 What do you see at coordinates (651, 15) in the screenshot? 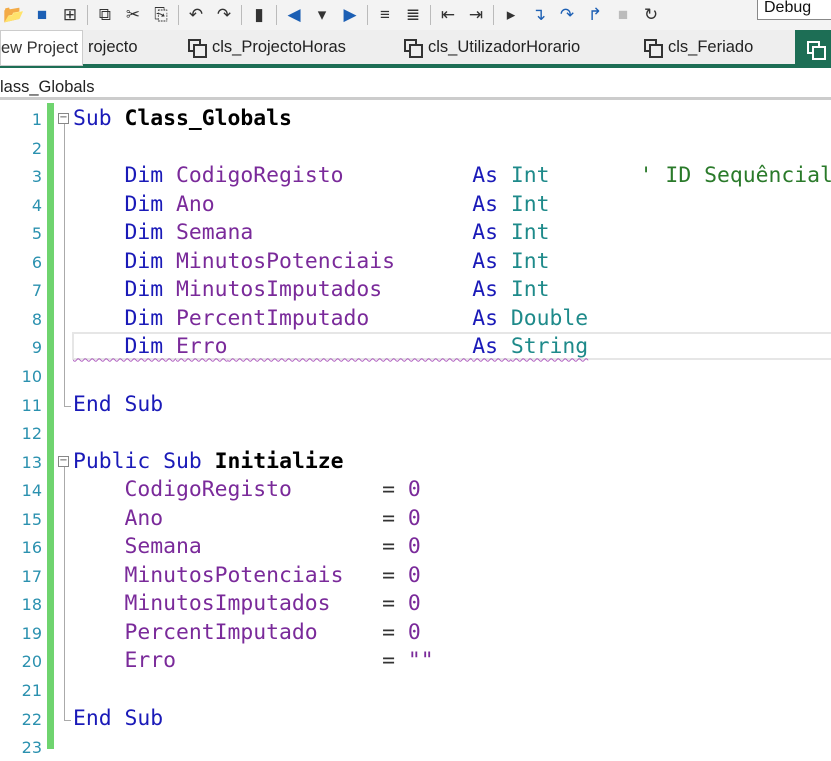
I see `restart-icon: ↻` at bounding box center [651, 15].